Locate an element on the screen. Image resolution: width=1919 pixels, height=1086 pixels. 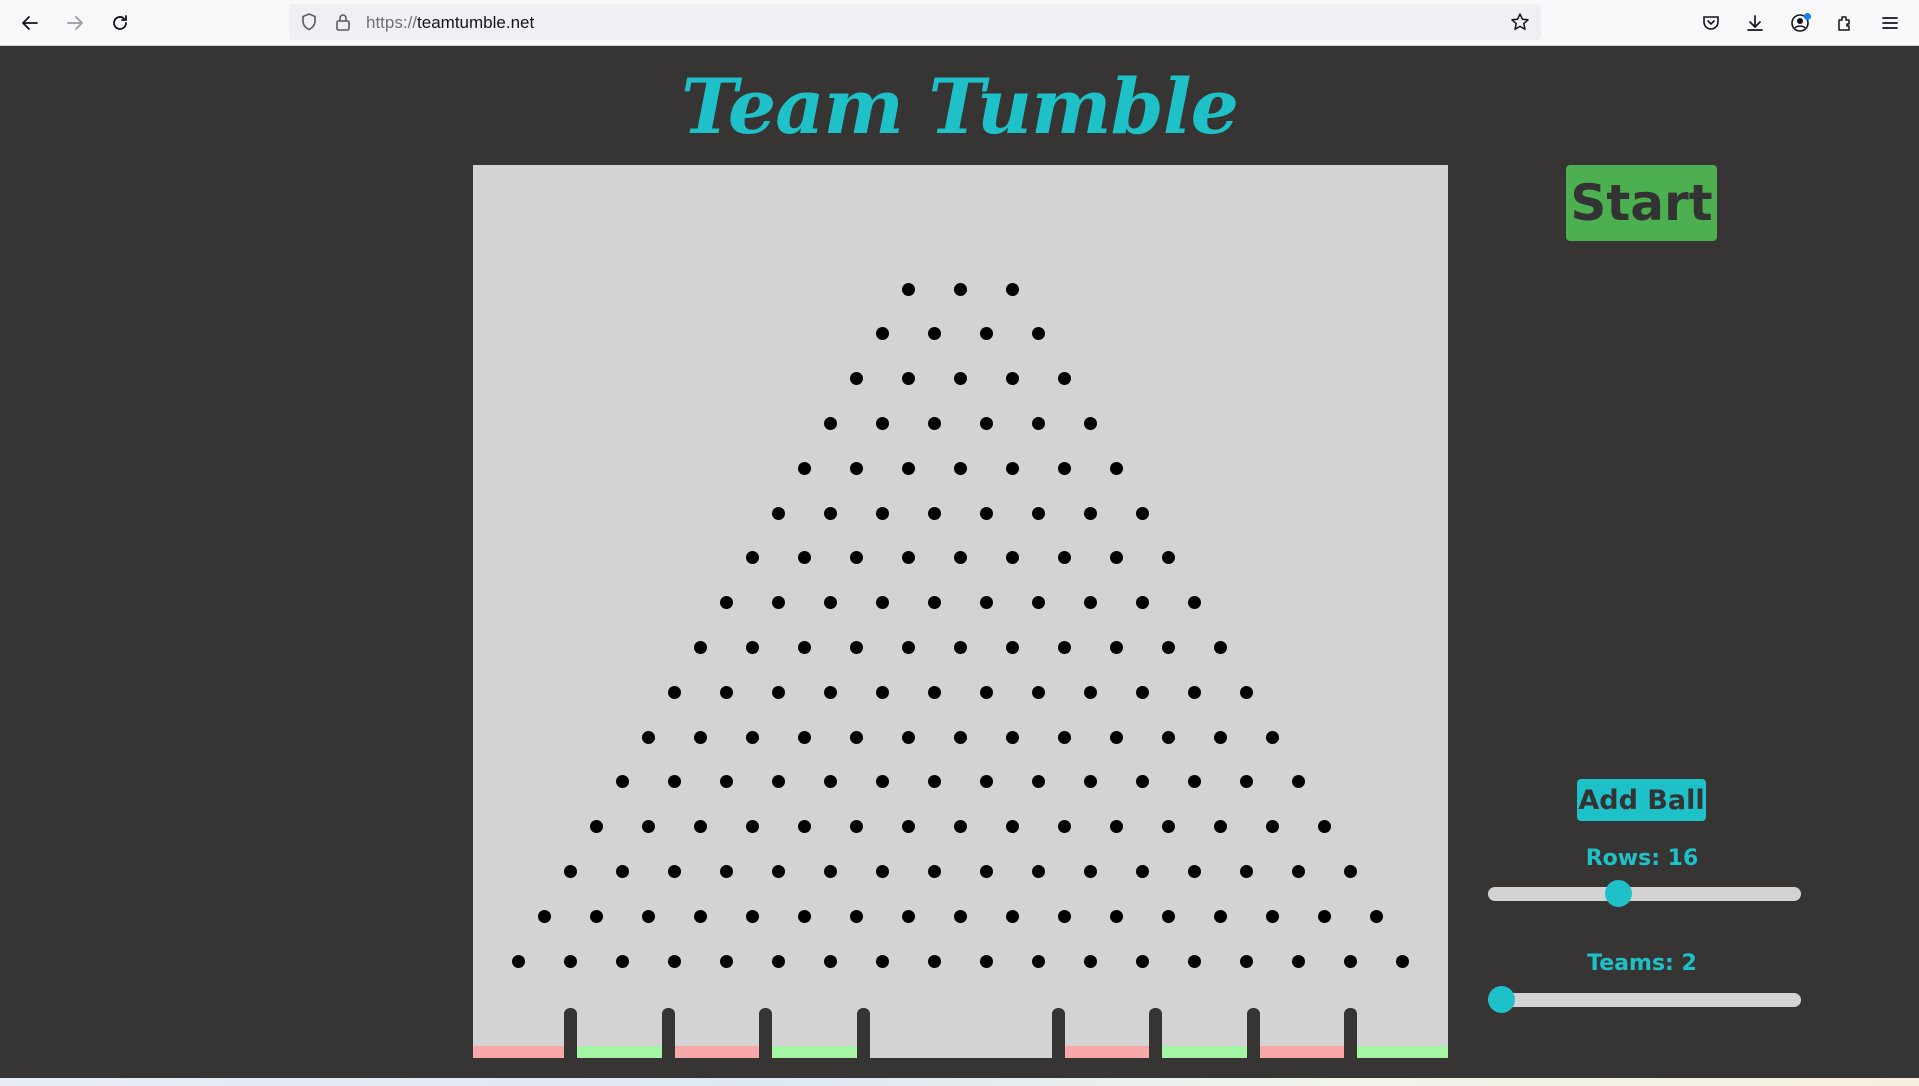
extensions-icon is located at coordinates (1845, 23).